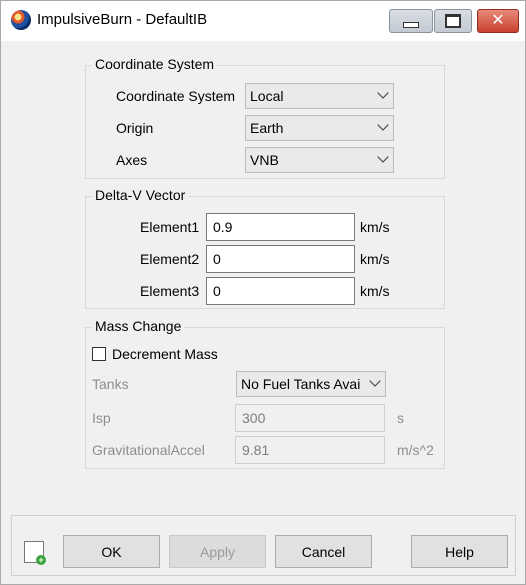 This screenshot has width=526, height=585. I want to click on window-title: ImpulsiveBurn - DefaultIB, so click(122, 19).